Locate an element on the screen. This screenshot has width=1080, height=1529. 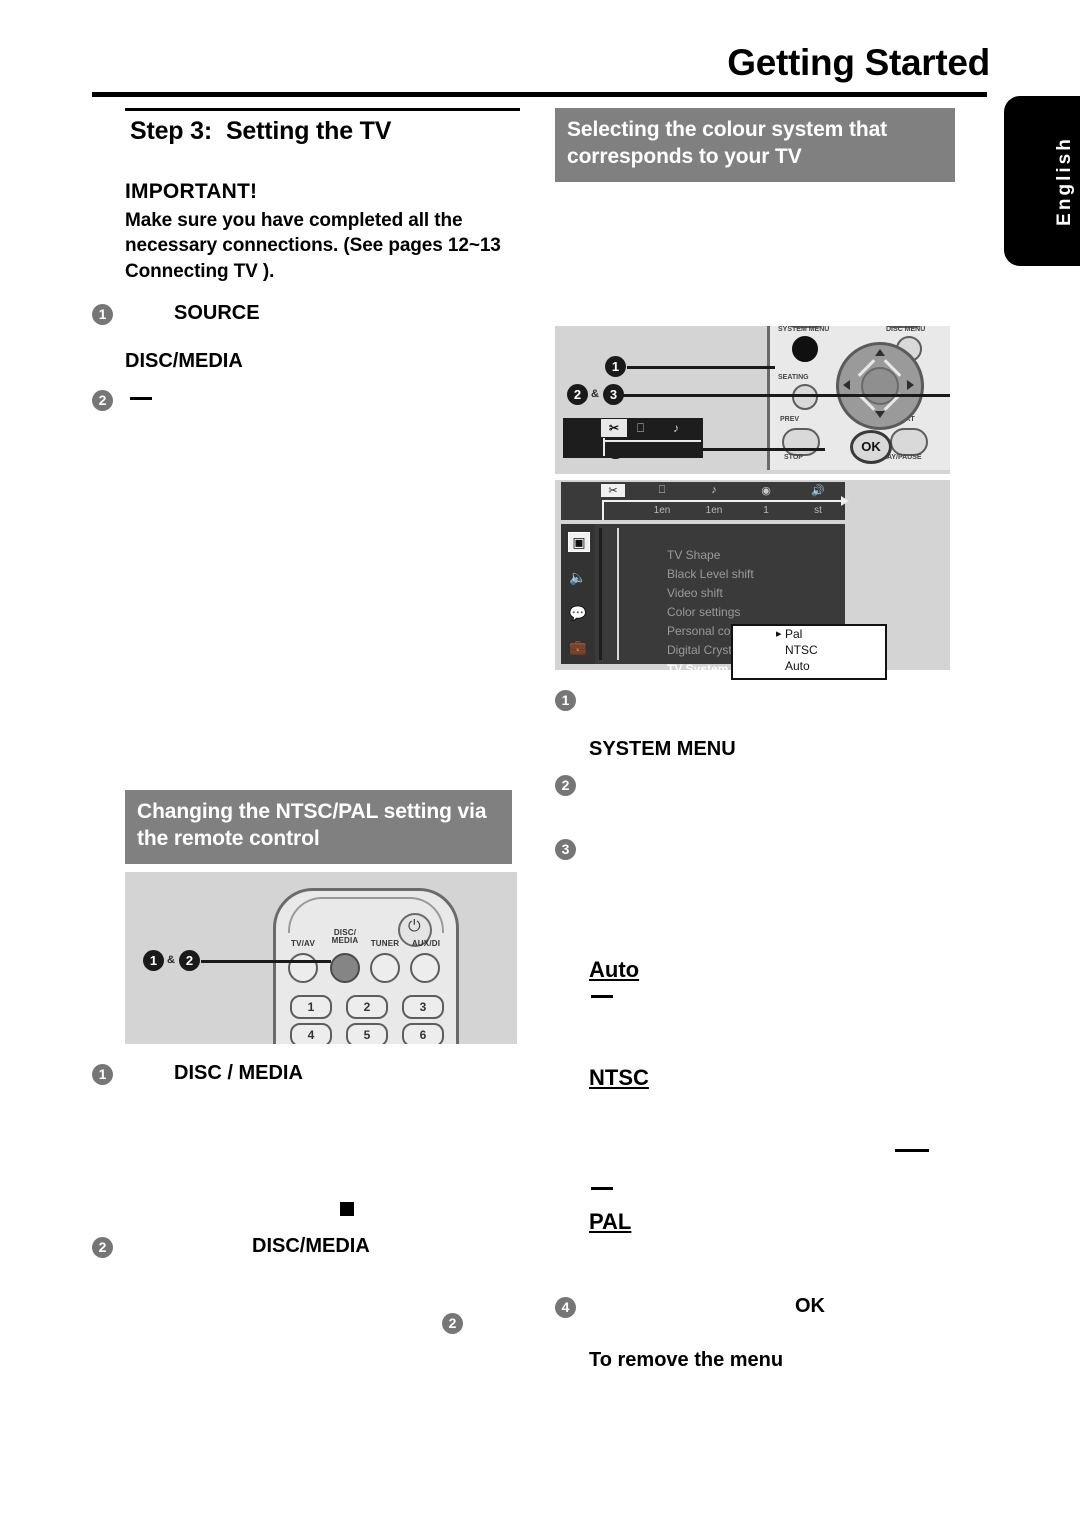
osd-menu-item: Video shift is located at coordinates (695, 592).